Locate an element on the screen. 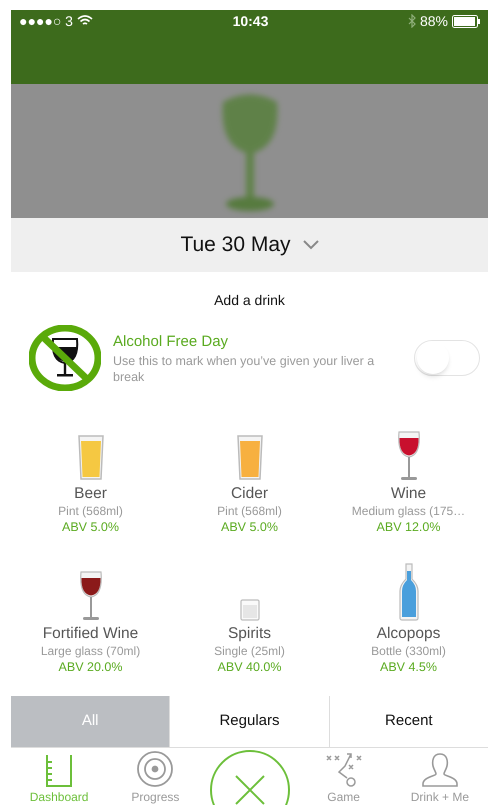 Image resolution: width=488 pixels, height=805 pixels. drink-option: Beer Pint (568ml) ABV 5.0% is located at coordinates (90, 476).